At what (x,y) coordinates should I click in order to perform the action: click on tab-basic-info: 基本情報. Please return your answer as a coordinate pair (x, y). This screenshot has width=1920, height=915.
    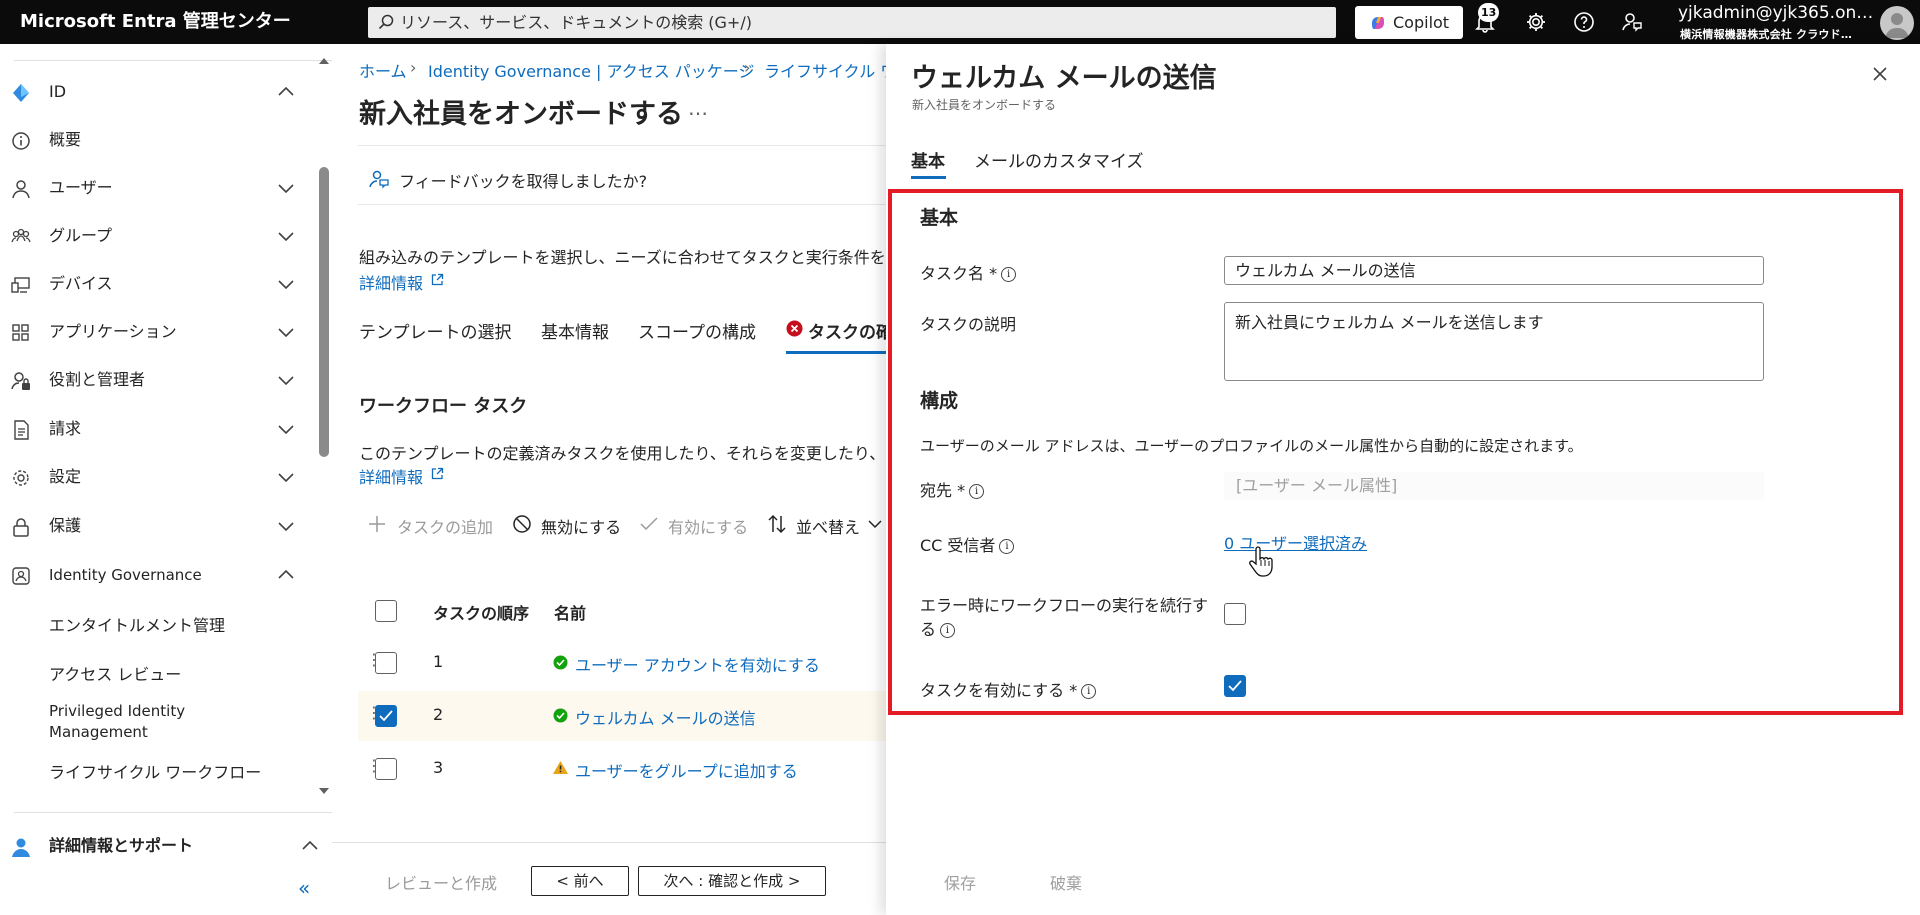
    Looking at the image, I should click on (575, 330).